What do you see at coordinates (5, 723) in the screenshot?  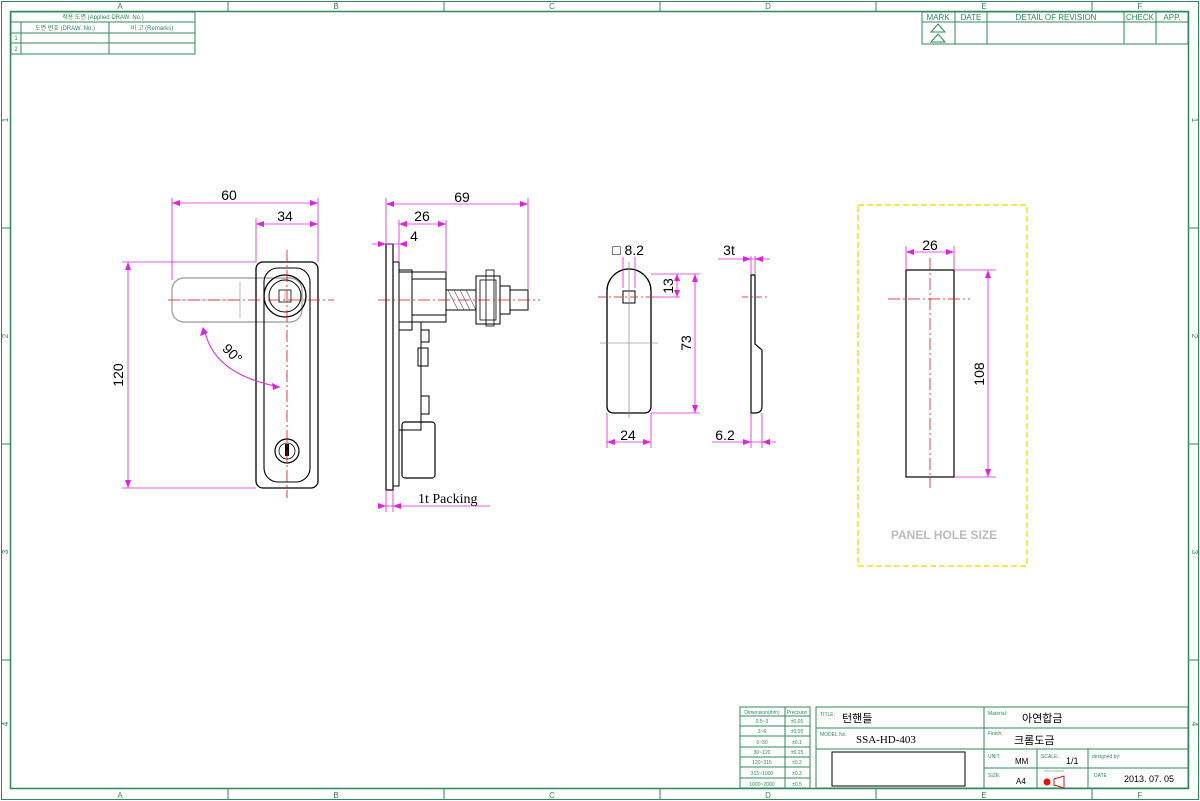 I see `zone-row-4-left: 4` at bounding box center [5, 723].